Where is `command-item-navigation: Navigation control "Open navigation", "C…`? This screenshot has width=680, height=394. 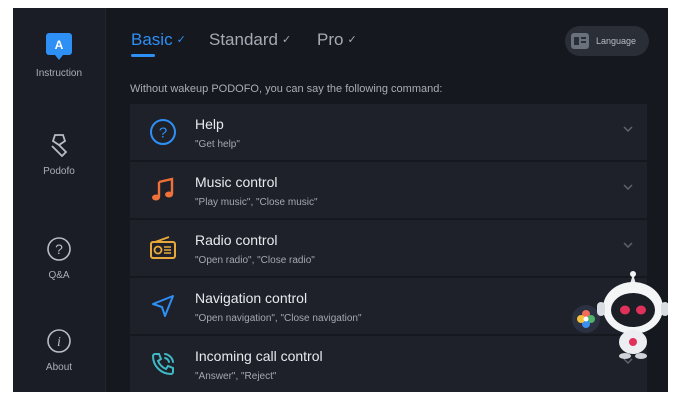
command-item-navigation: Navigation control "Open navigation", "C… is located at coordinates (388, 306).